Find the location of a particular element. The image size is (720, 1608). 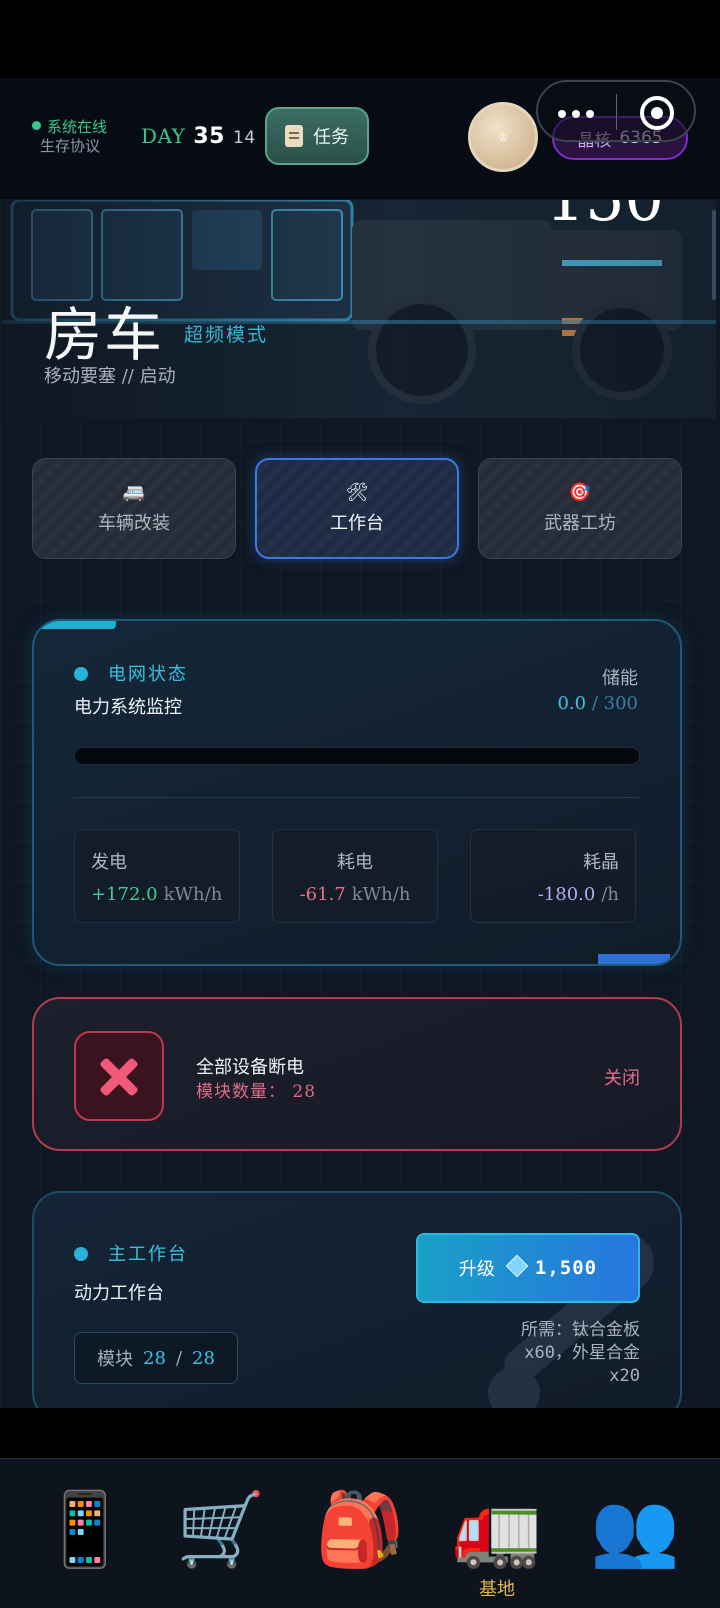

stat-value: -61.7 kWh/h is located at coordinates (355, 894).